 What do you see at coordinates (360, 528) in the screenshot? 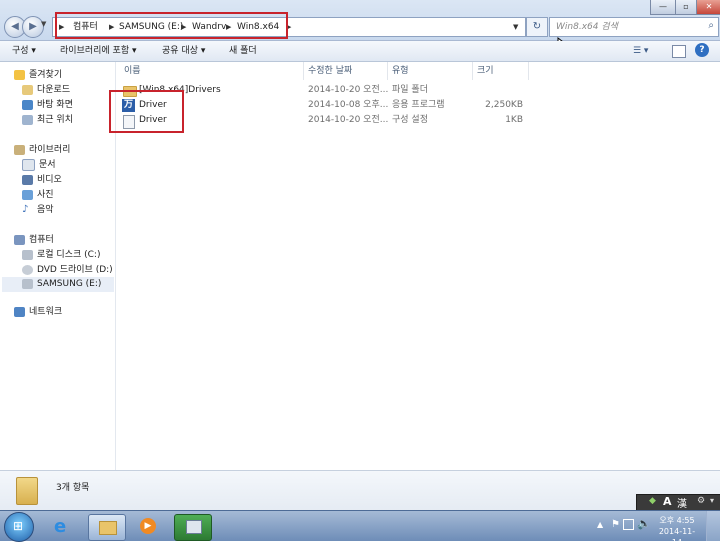
I see `taskbar: ⊞ e ▶ ▲ ⚑ 🔈 오후 4:55 2014-11-14` at bounding box center [360, 528].